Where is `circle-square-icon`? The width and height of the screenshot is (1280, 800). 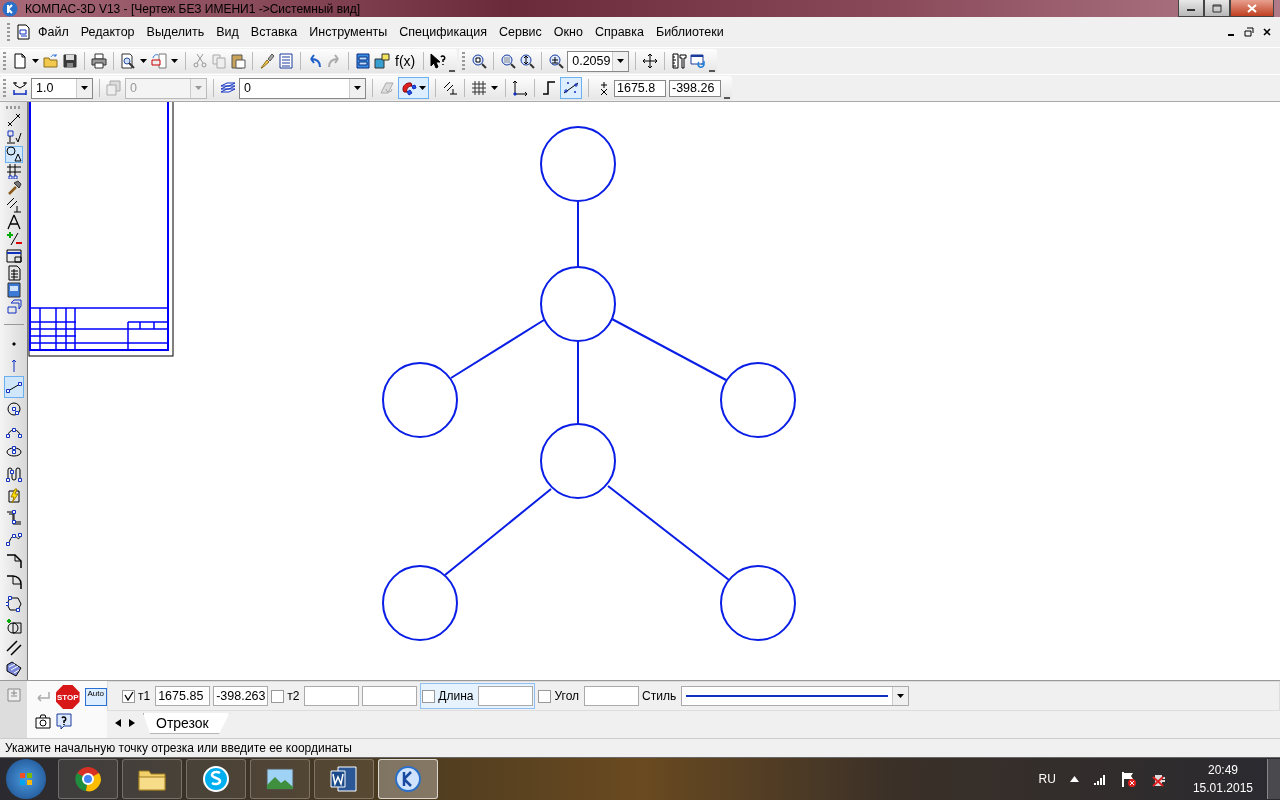
circle-square-icon is located at coordinates (13, 625).